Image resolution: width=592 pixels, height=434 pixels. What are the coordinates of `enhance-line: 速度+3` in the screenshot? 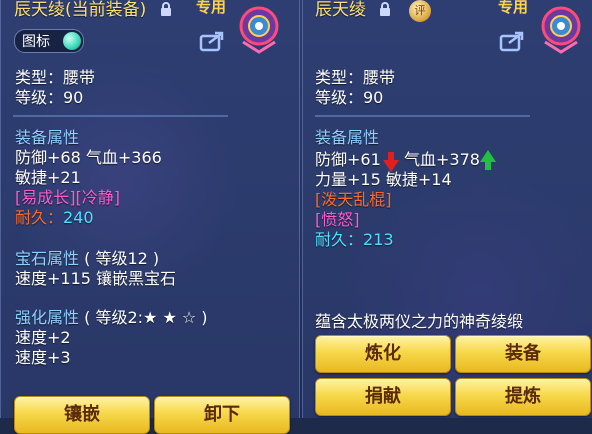 It's located at (43, 357).